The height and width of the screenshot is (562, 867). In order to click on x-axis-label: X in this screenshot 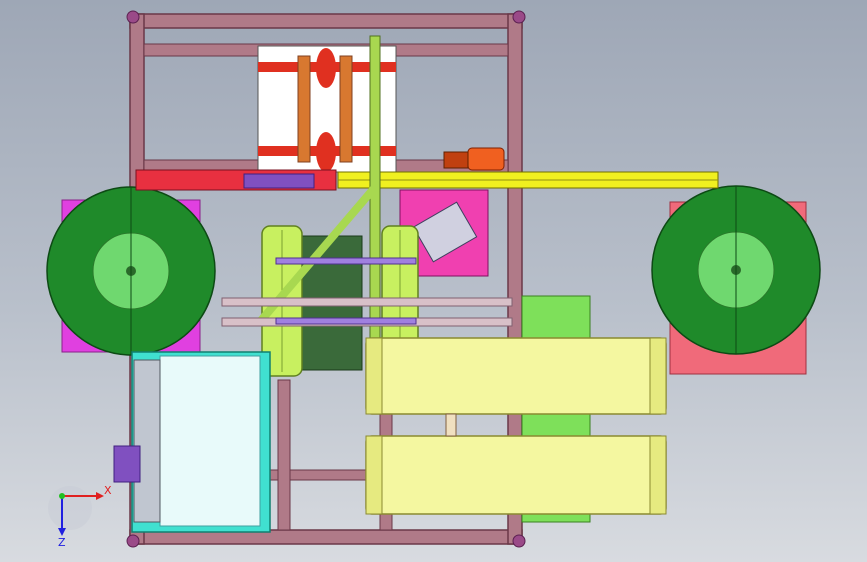, I will do `click(108, 490)`.